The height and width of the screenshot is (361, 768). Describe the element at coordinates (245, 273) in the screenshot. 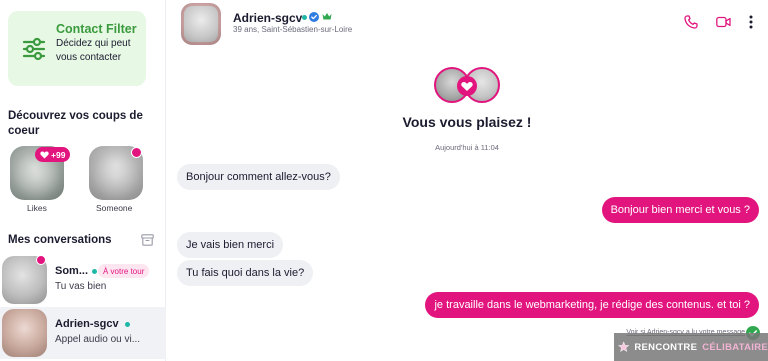

I see `message-incoming: Tu fais quoi dans la vie?` at that location.